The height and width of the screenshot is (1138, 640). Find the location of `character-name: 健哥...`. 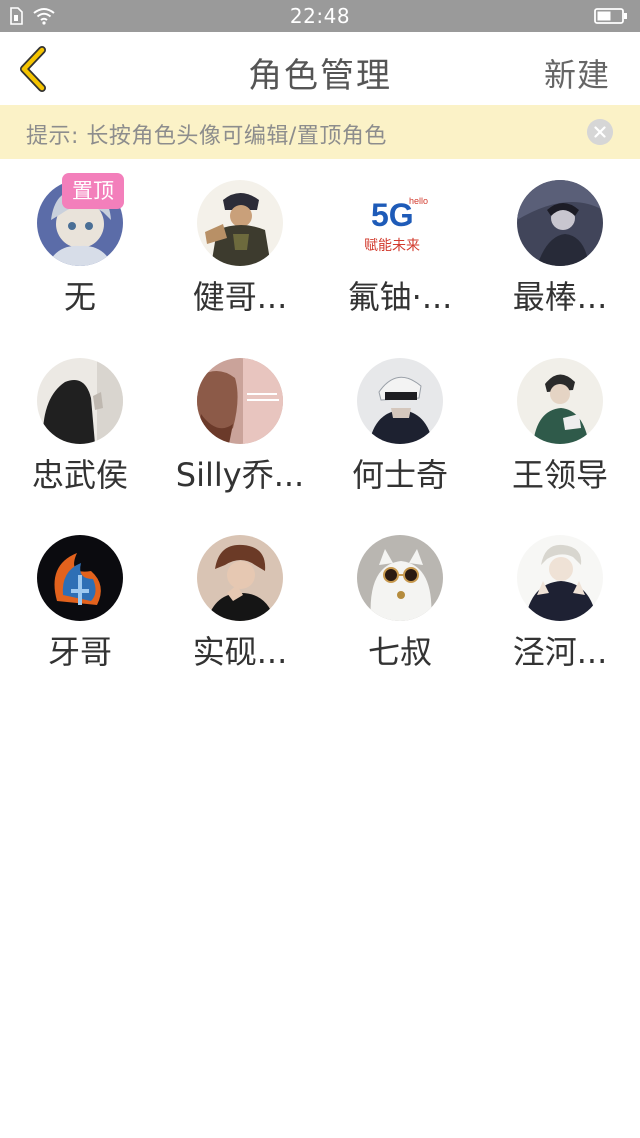

character-name: 健哥... is located at coordinates (240, 297).